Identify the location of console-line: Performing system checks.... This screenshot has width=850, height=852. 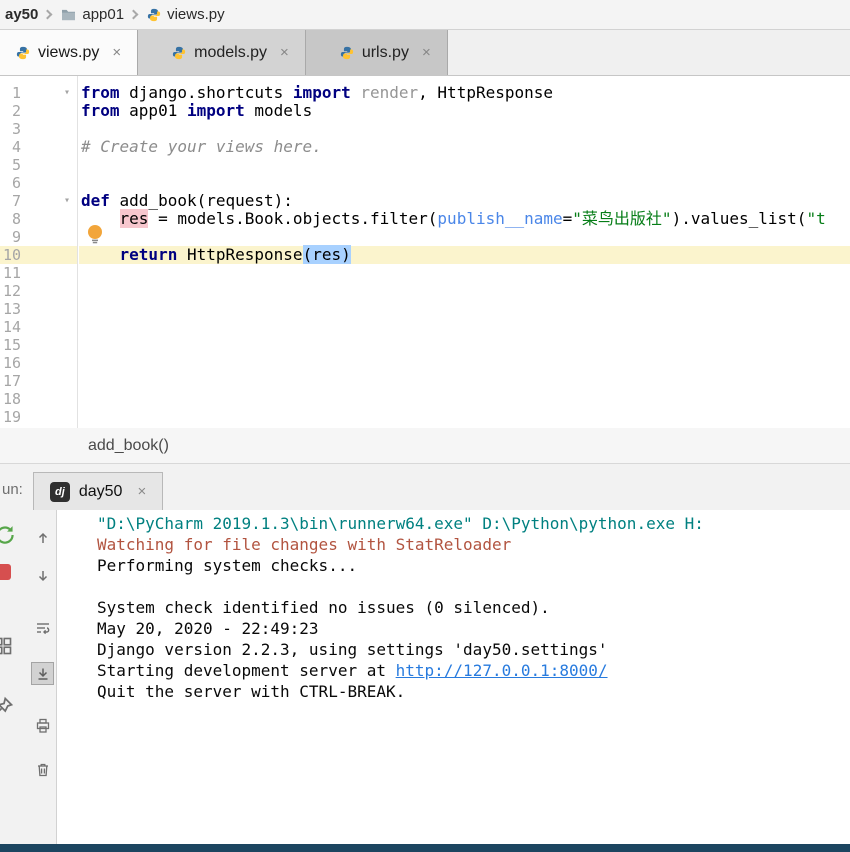
(473, 565).